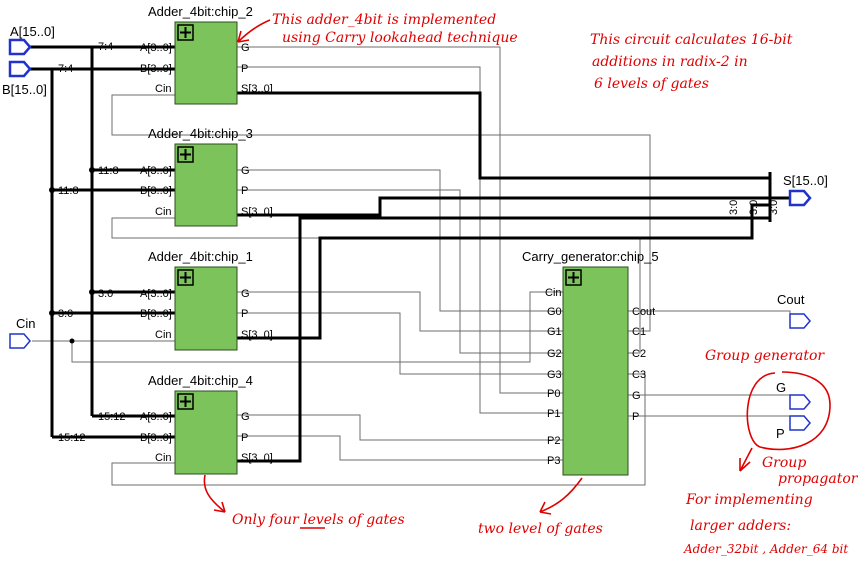 The width and height of the screenshot is (865, 561). Describe the element at coordinates (554, 312) in the screenshot. I see `pin-label: G0` at that location.